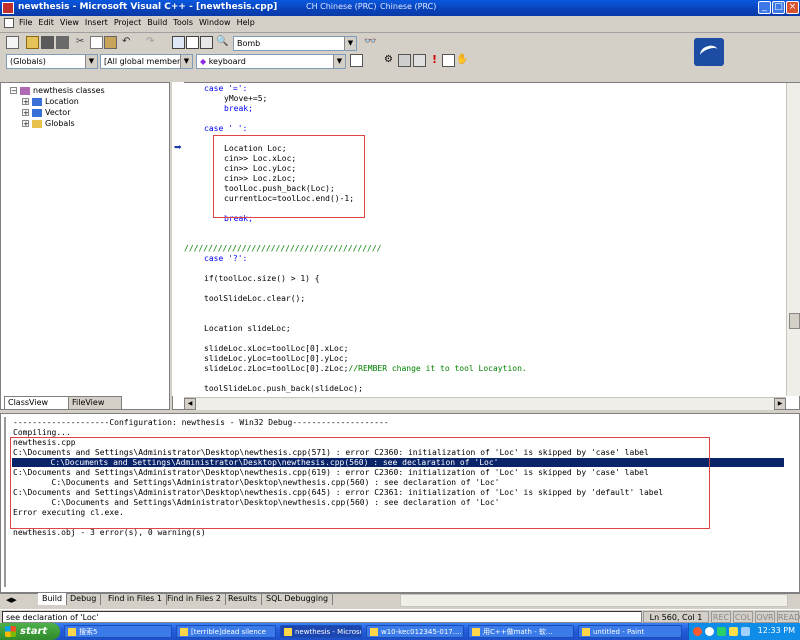  I want to click on code-line: toolSlideLoc.push_back(slideLoc);, so click(283, 388).